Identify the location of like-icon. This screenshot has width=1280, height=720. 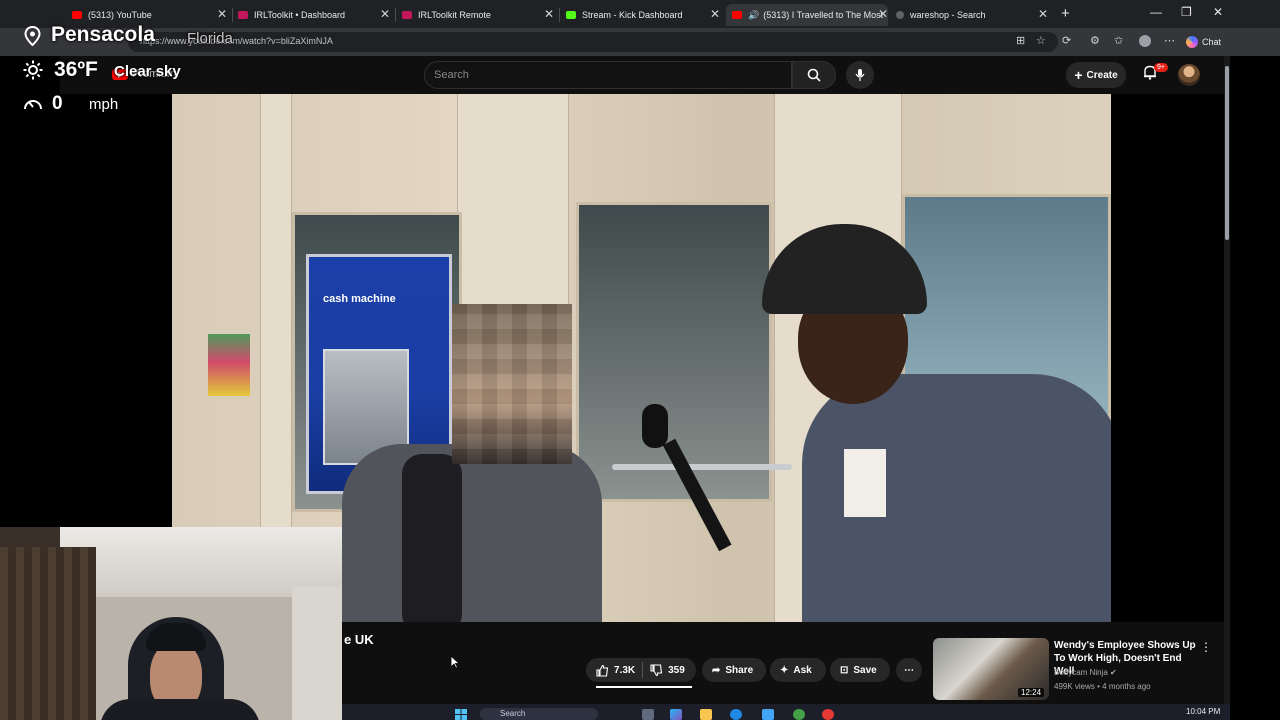
(602, 670).